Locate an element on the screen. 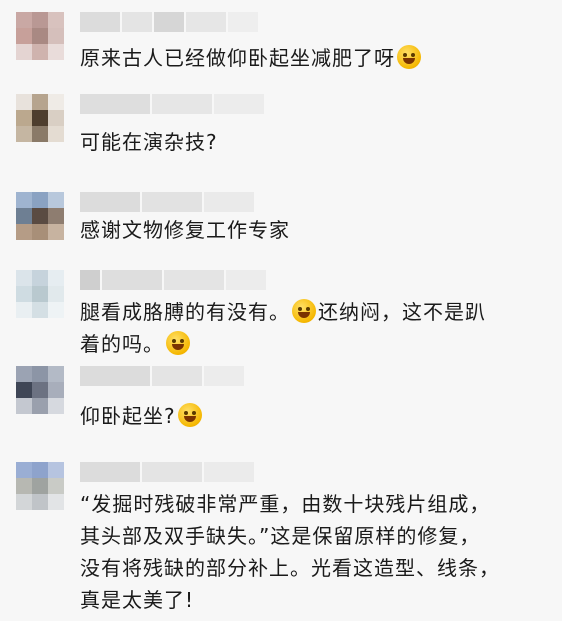 Image resolution: width=562 pixels, height=621 pixels. comment-text: 可能在演杂技? is located at coordinates (149, 142).